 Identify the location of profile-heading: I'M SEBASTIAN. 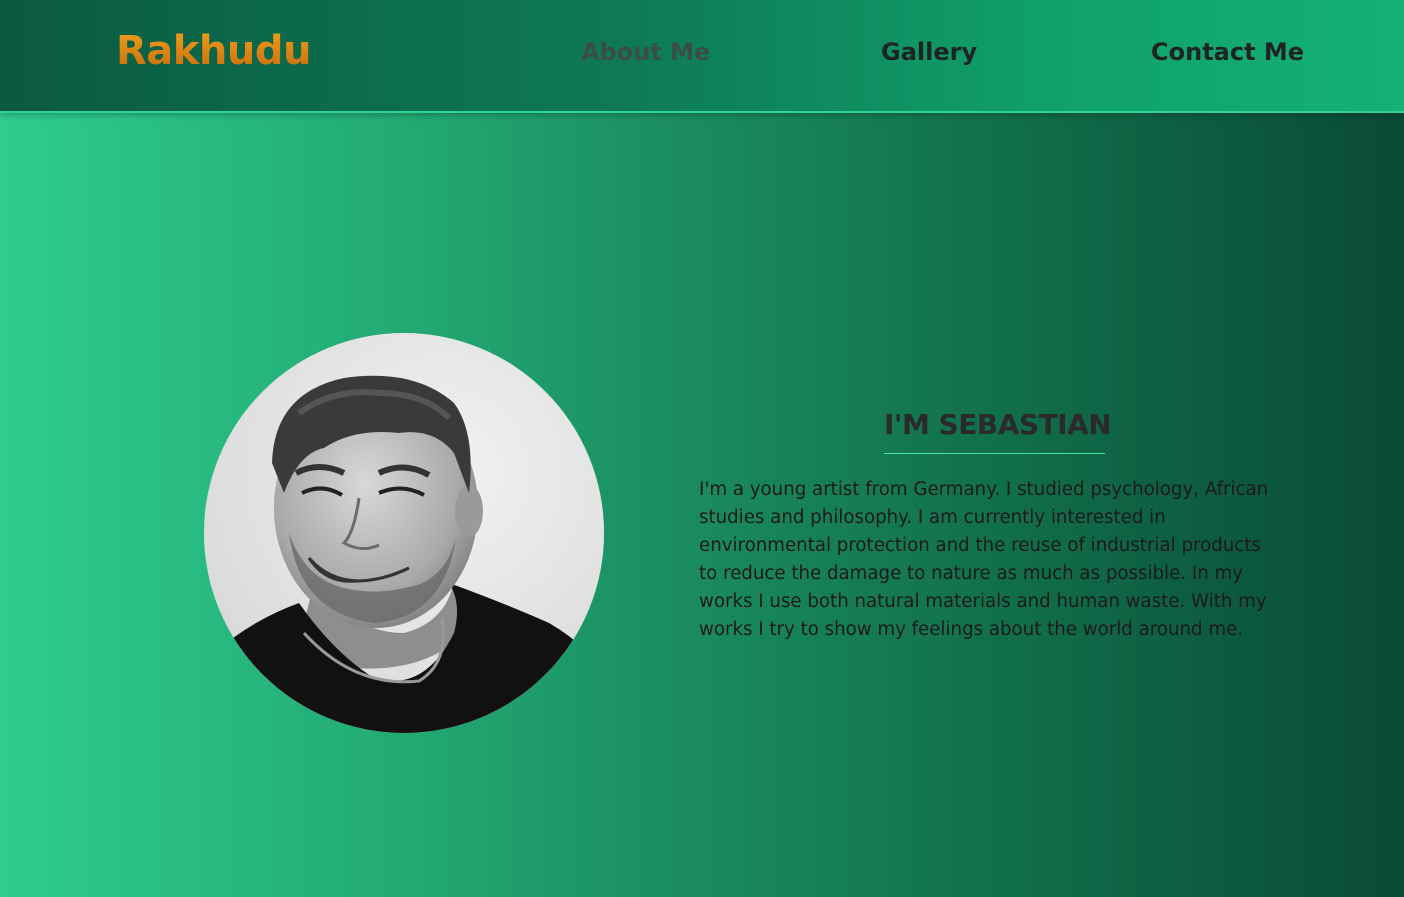
(998, 424).